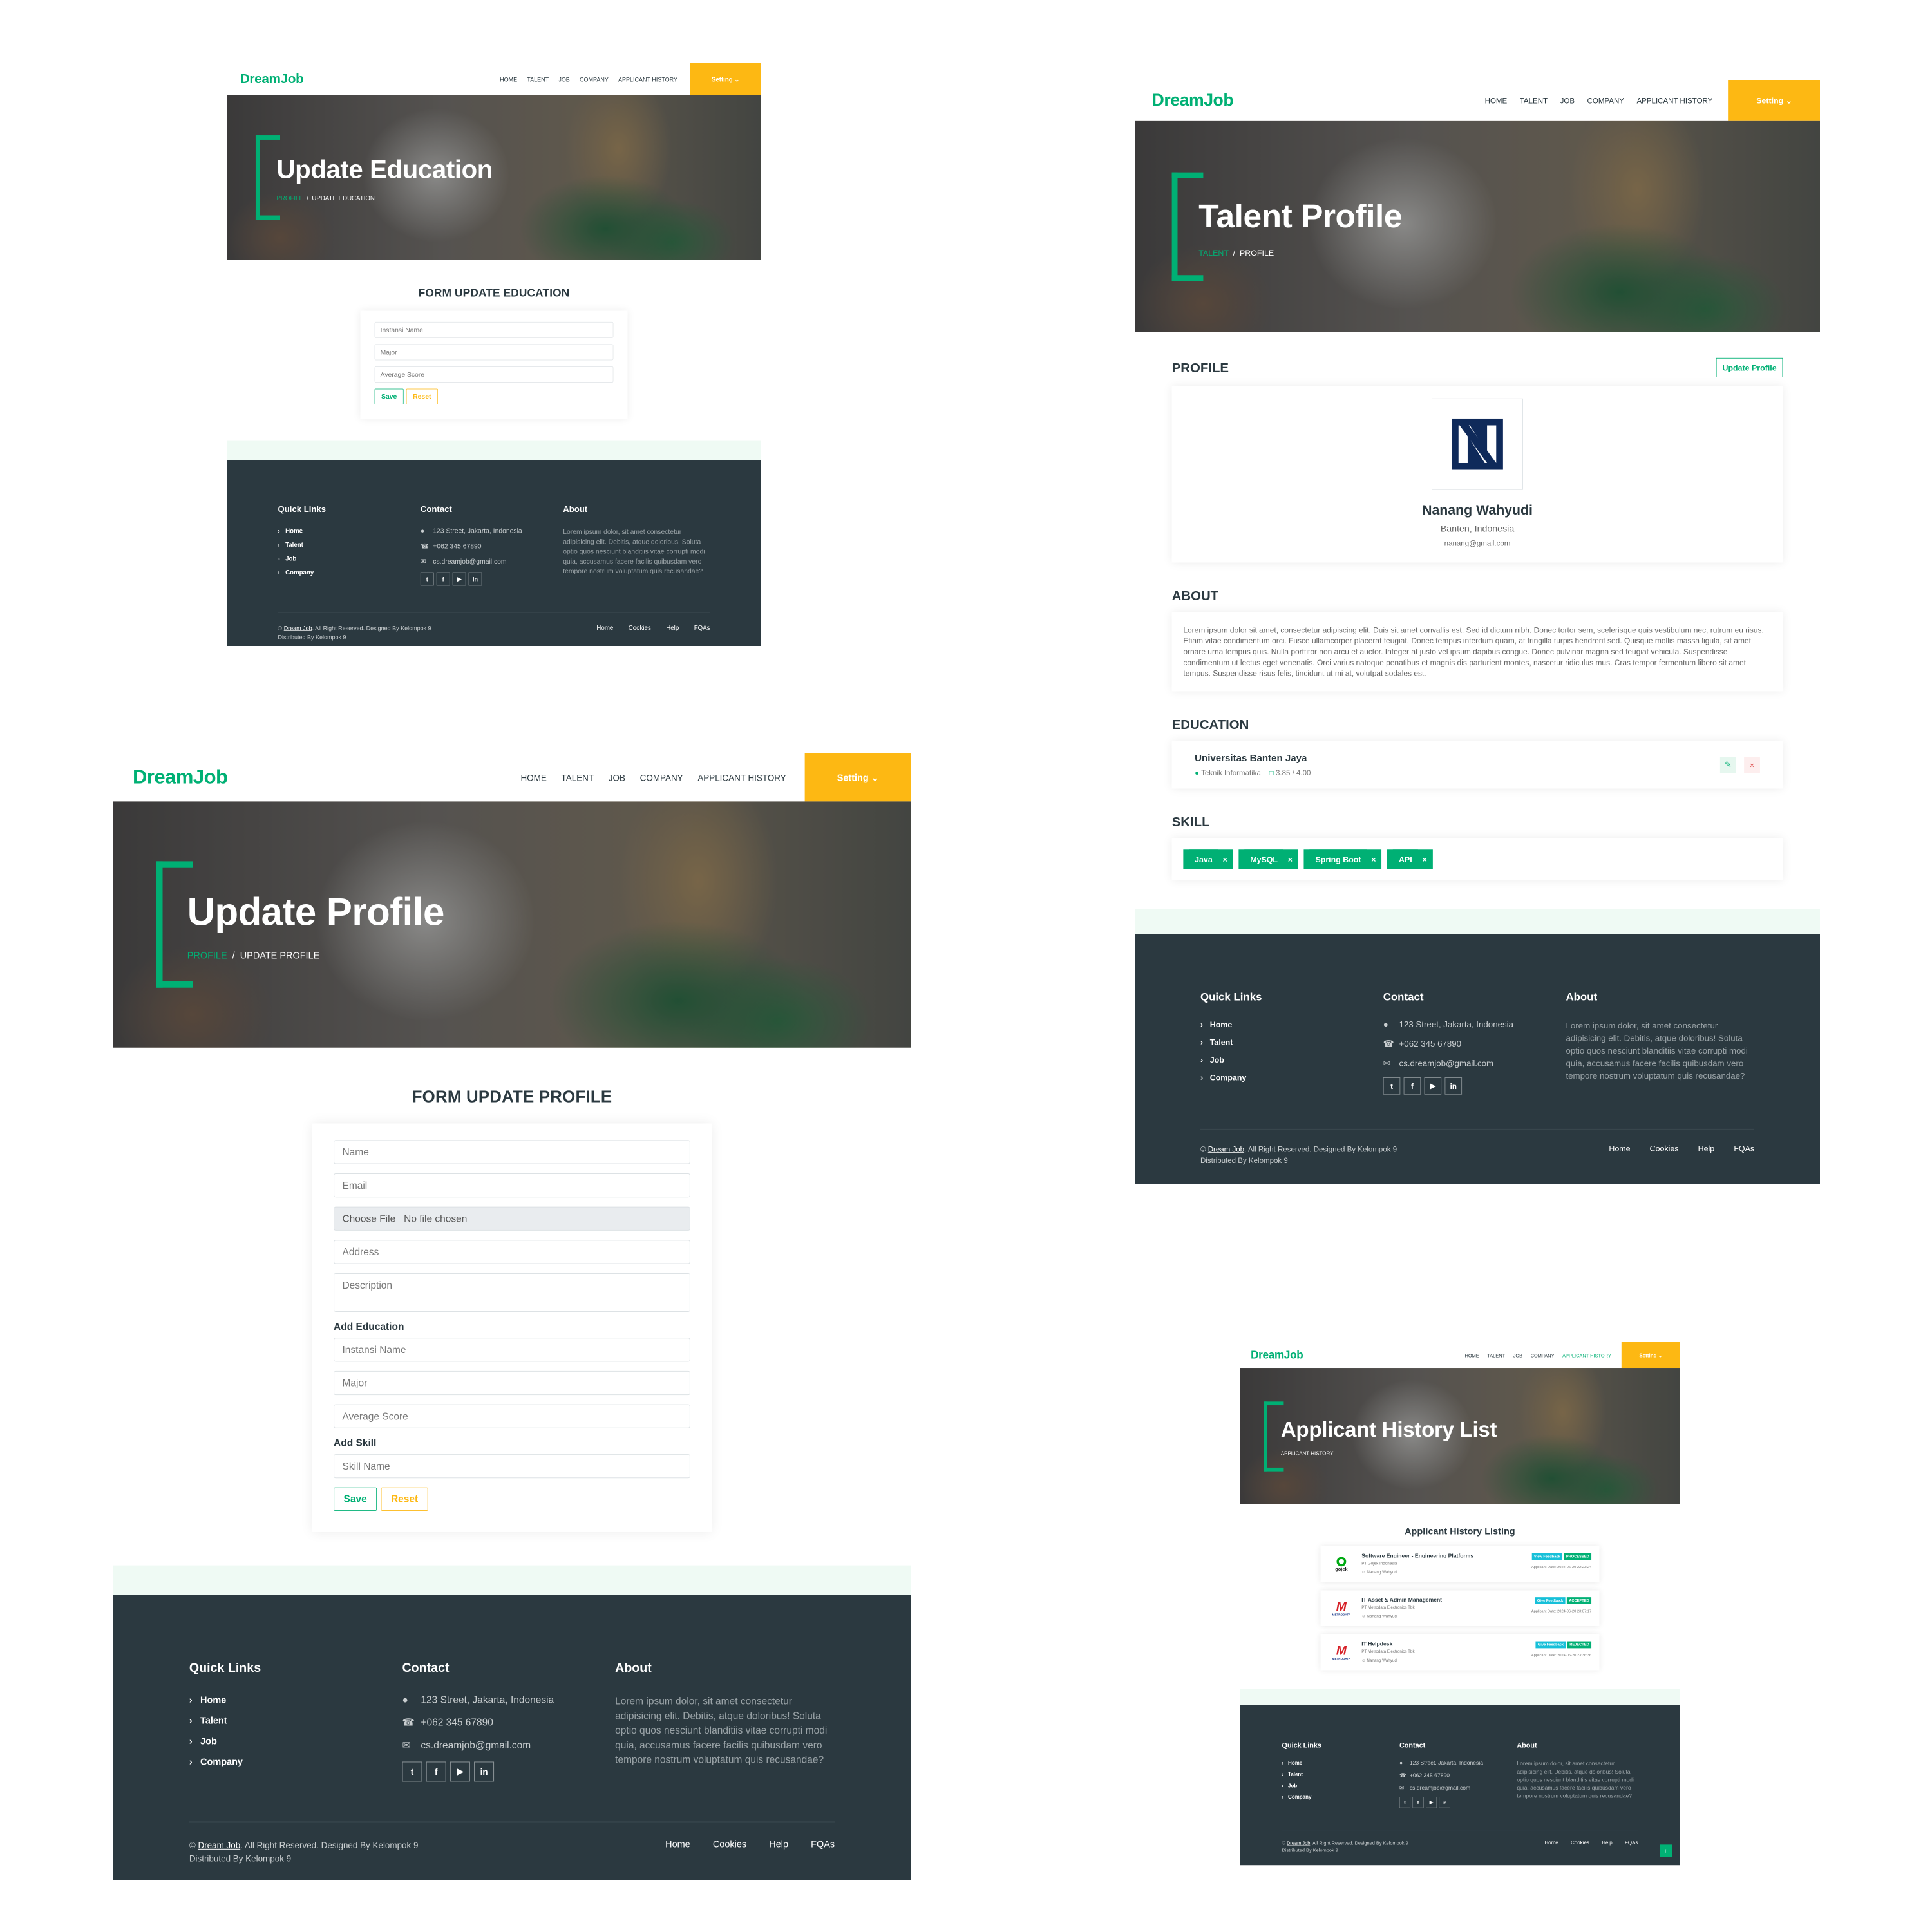 The image size is (1932, 1932). I want to click on delete-icon: ×, so click(1752, 765).